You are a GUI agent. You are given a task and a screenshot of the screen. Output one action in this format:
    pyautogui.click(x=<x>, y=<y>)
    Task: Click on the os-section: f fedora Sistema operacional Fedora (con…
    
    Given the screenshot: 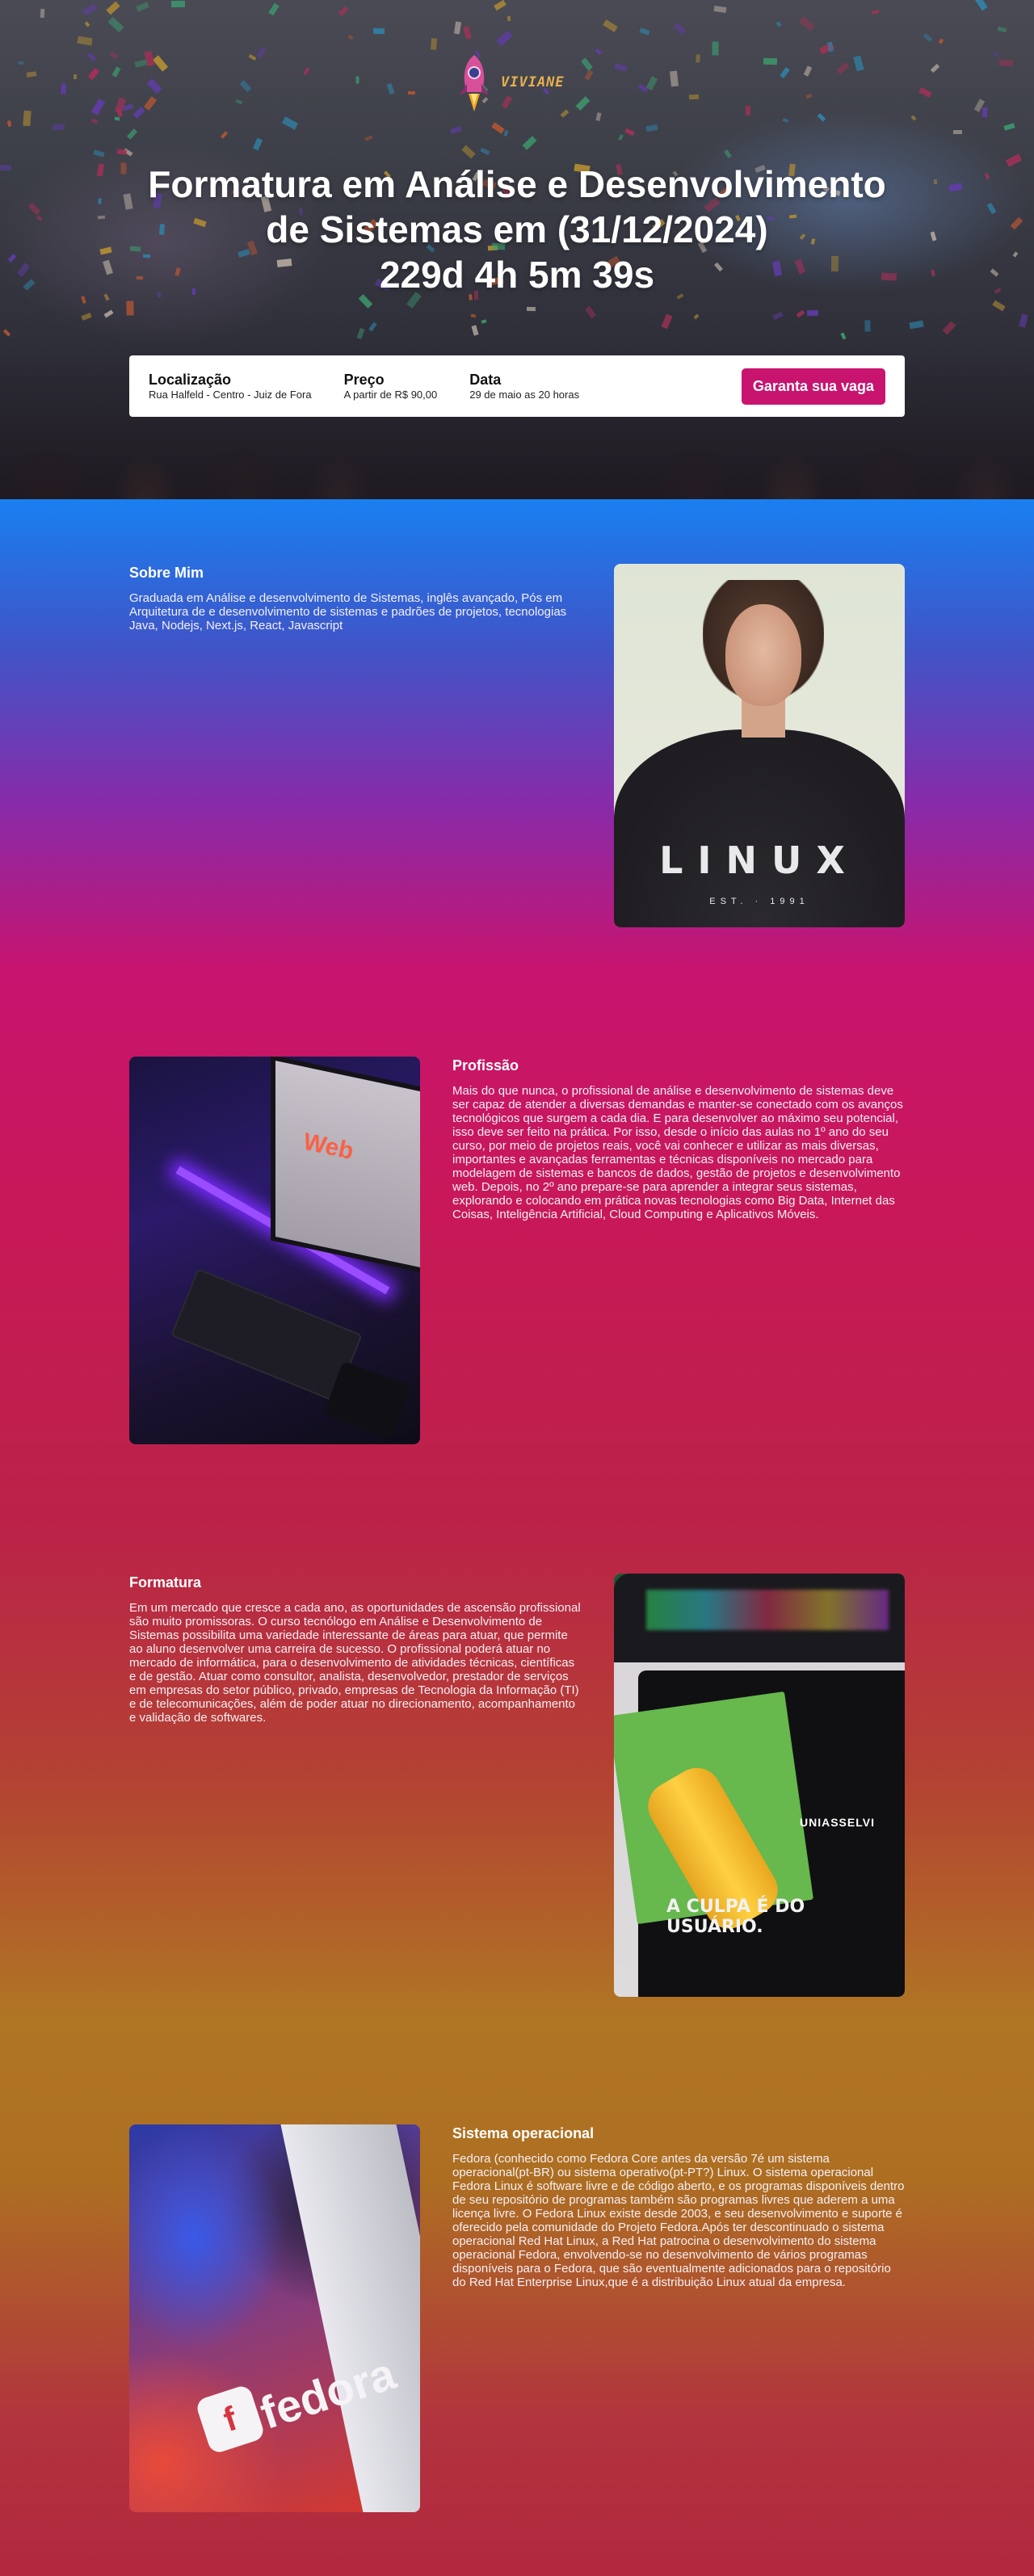 What is the action you would take?
    pyautogui.click(x=517, y=2318)
    